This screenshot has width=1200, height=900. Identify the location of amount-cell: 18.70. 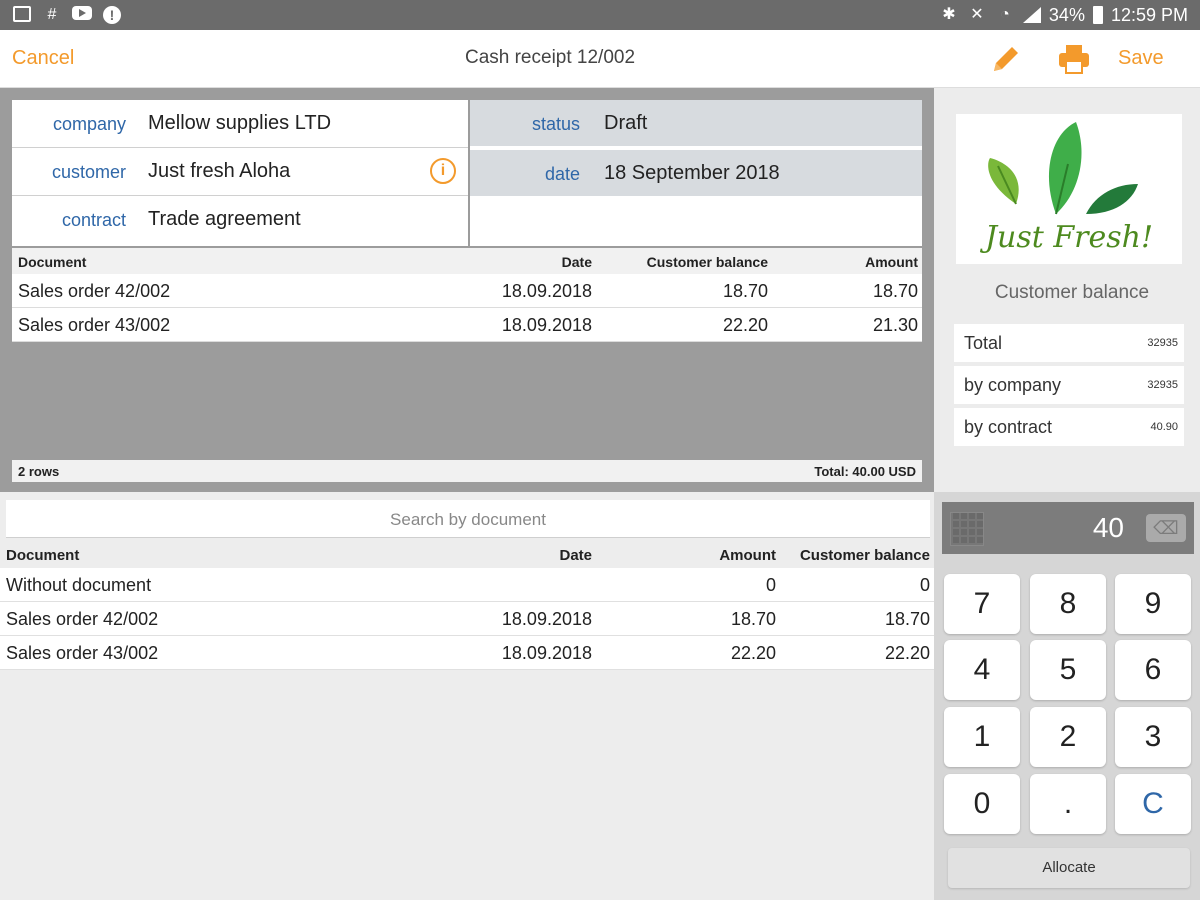
(895, 291).